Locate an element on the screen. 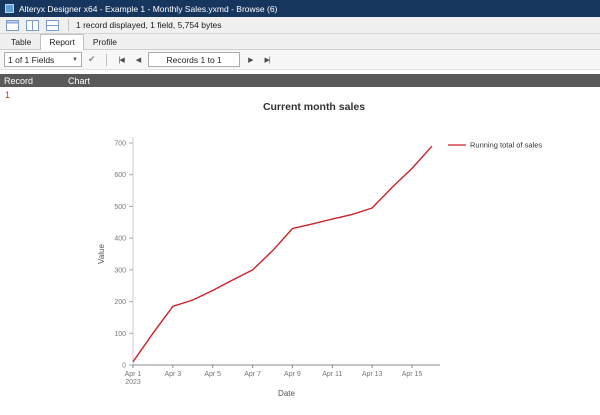 This screenshot has height=415, width=600. x-tick-label: Apr 1 is located at coordinates (133, 374).